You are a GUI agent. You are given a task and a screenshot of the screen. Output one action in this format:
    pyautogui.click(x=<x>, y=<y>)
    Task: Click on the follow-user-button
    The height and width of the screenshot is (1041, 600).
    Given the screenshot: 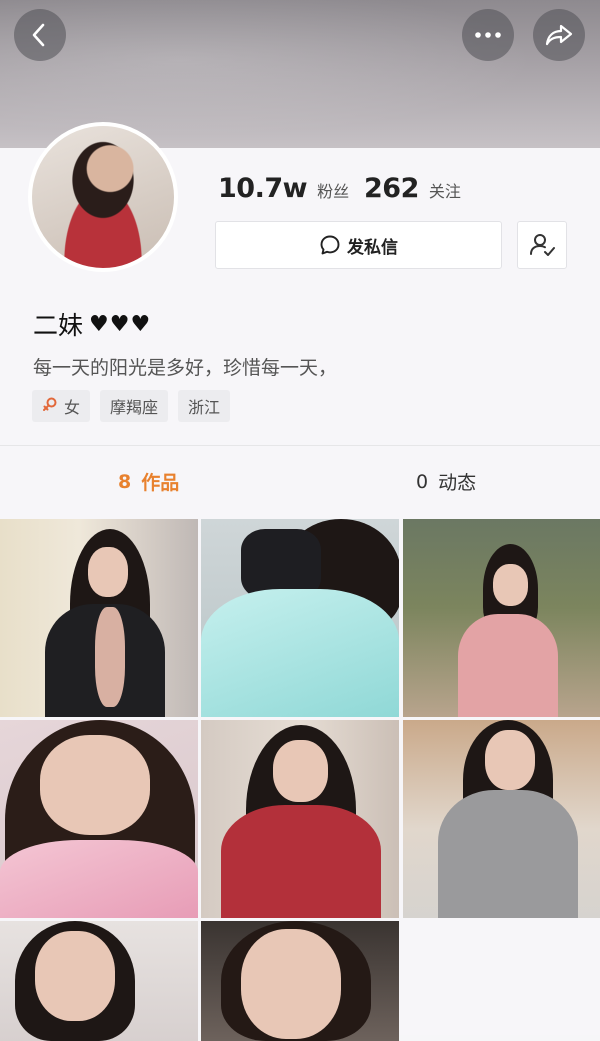 What is the action you would take?
    pyautogui.click(x=542, y=245)
    